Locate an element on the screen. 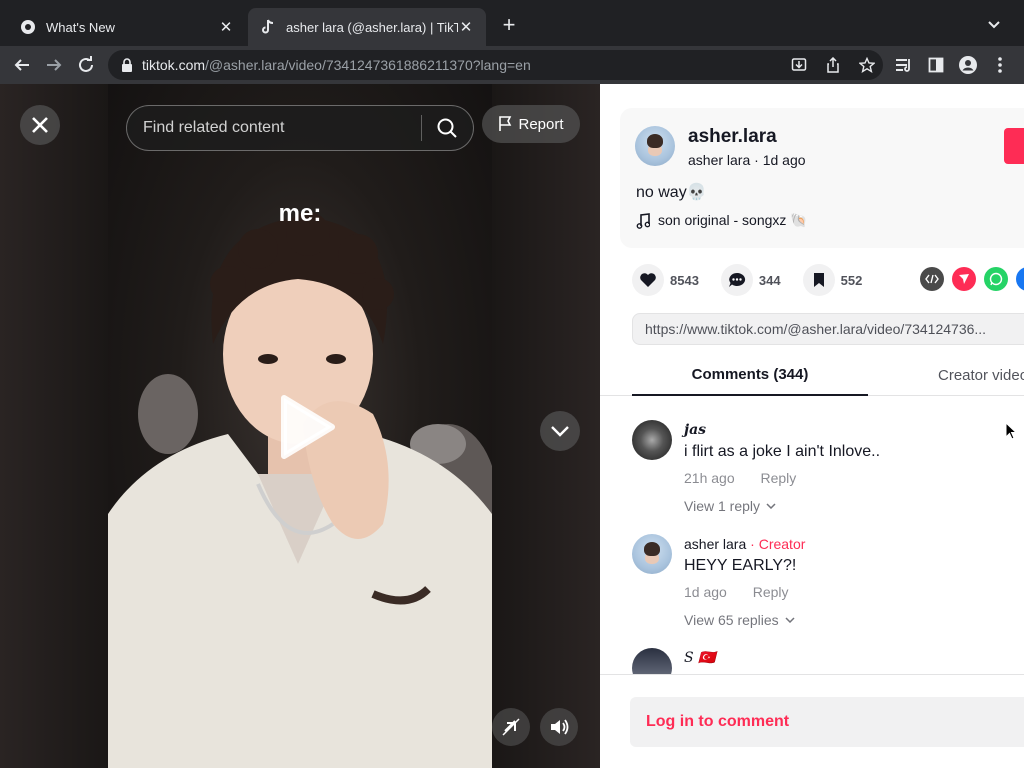 The image size is (1024, 768). follow-button is located at coordinates (1014, 146).